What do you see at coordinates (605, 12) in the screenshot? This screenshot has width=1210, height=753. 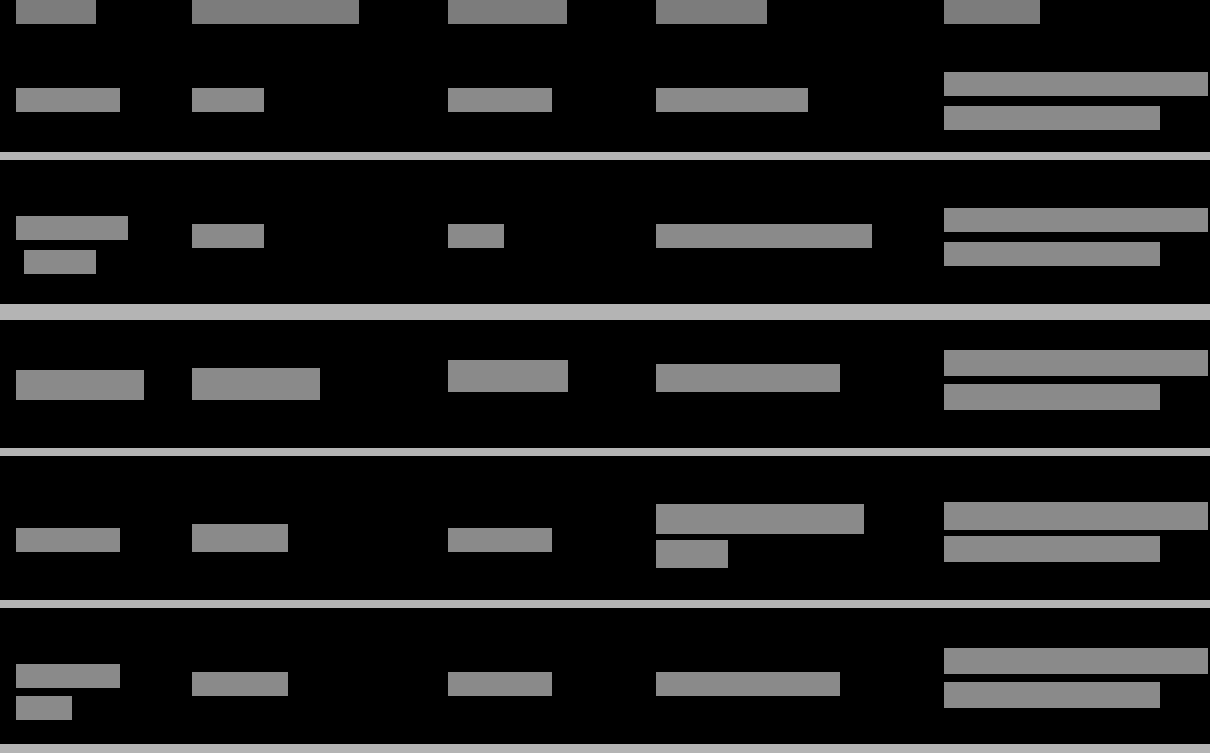 I see `table-header` at bounding box center [605, 12].